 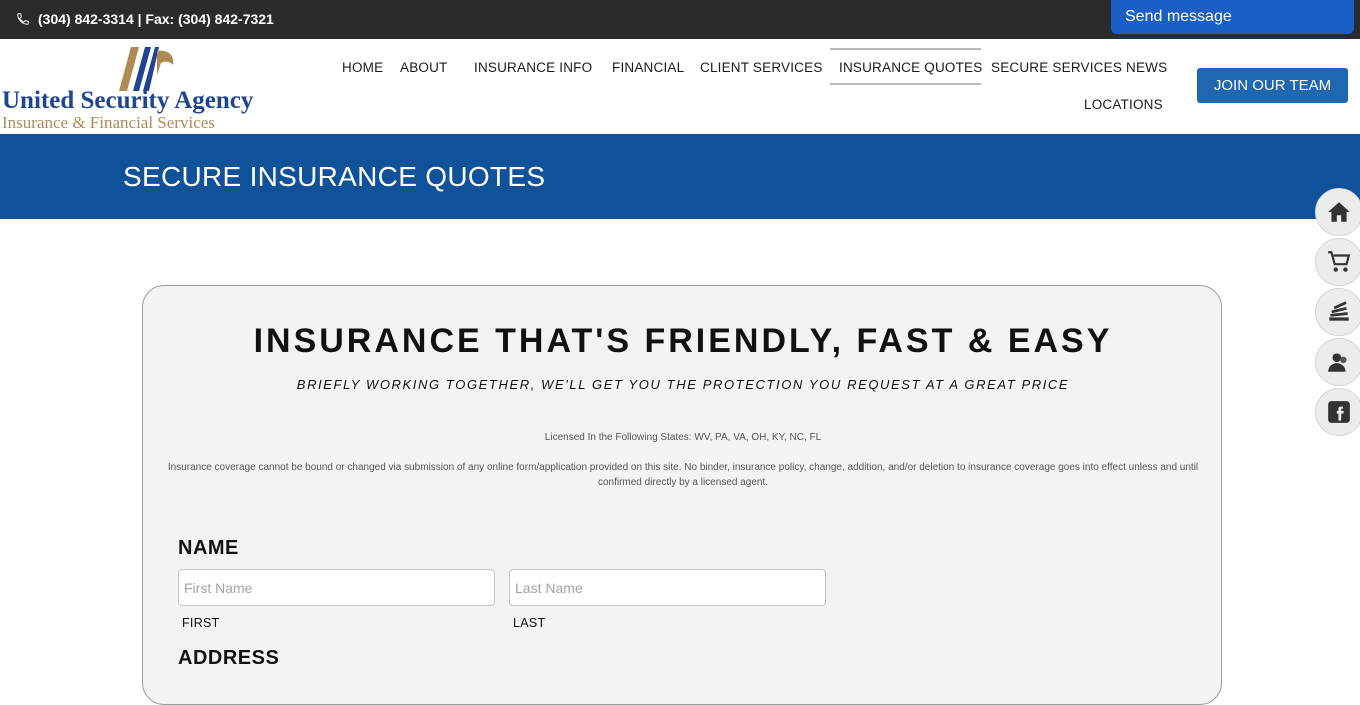 What do you see at coordinates (910, 67) in the screenshot?
I see `nav-insurance-quotes: INSURANCE QUOTES` at bounding box center [910, 67].